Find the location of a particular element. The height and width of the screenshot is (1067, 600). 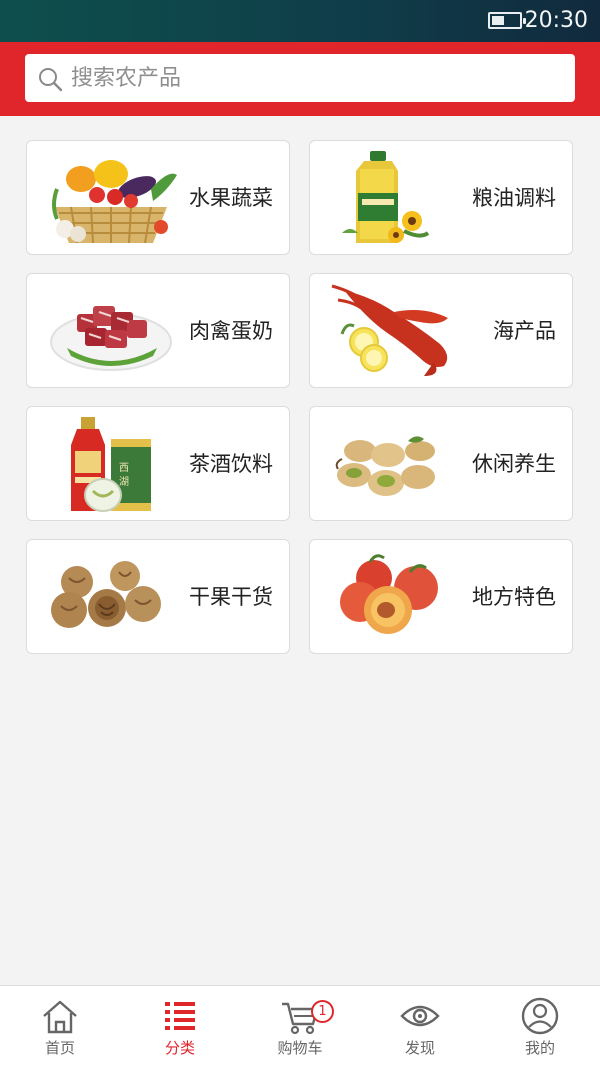

tab-label: 发现 is located at coordinates (419, 1048).